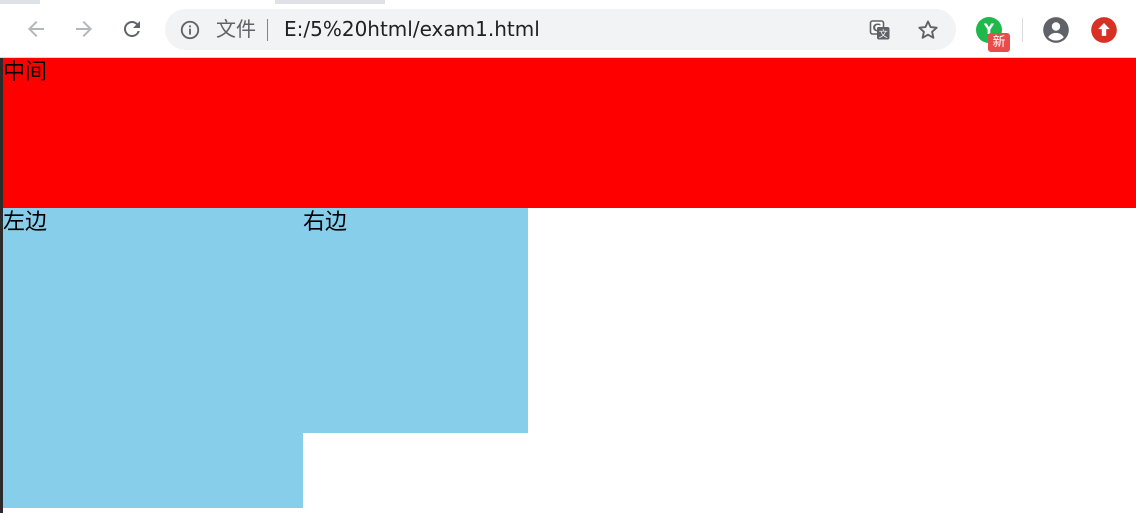 The height and width of the screenshot is (513, 1136). I want to click on info-icon, so click(190, 30).